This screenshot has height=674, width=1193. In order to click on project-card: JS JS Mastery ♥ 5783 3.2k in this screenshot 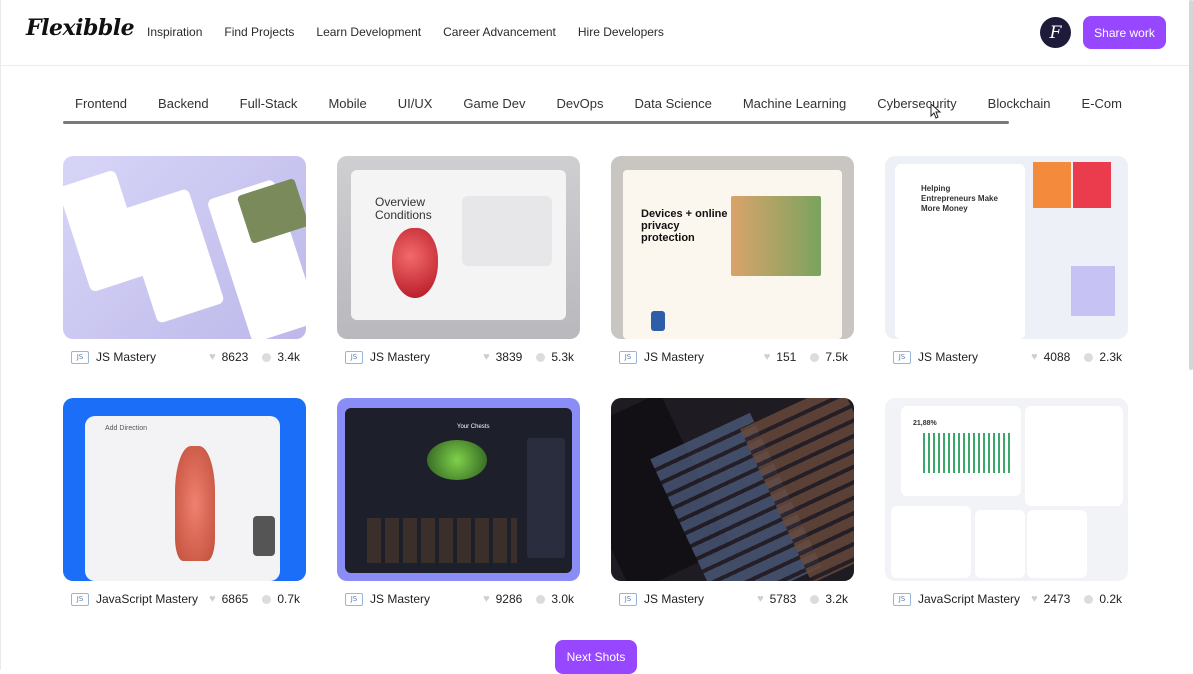, I will do `click(732, 502)`.